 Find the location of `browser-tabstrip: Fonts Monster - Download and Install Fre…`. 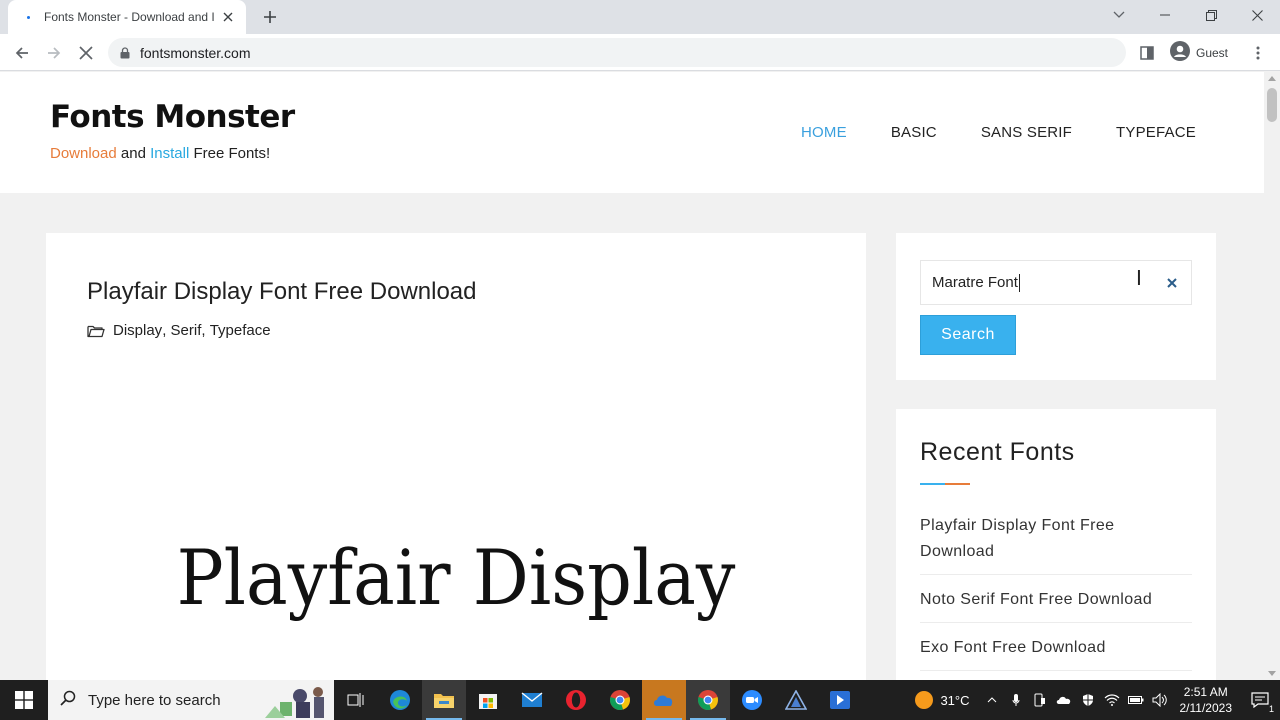

browser-tabstrip: Fonts Monster - Download and Install Fre… is located at coordinates (640, 17).